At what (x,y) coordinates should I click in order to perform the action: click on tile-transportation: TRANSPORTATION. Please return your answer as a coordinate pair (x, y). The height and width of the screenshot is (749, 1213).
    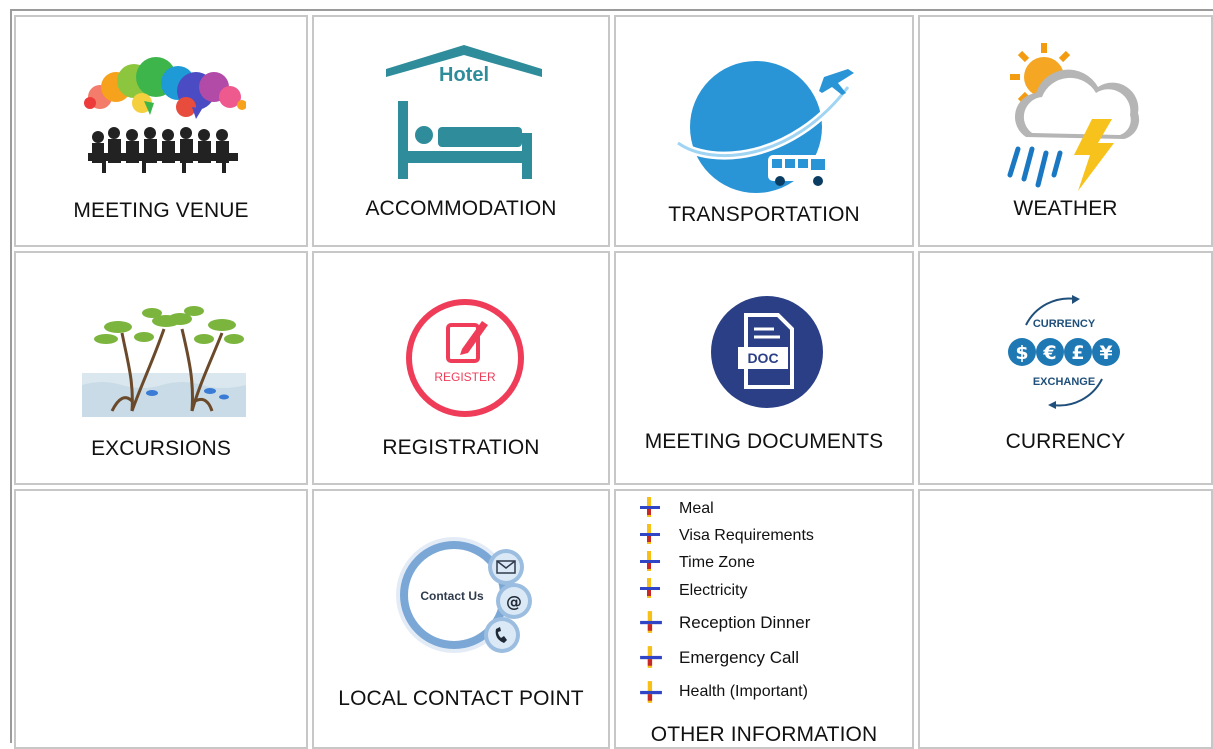
    Looking at the image, I should click on (764, 131).